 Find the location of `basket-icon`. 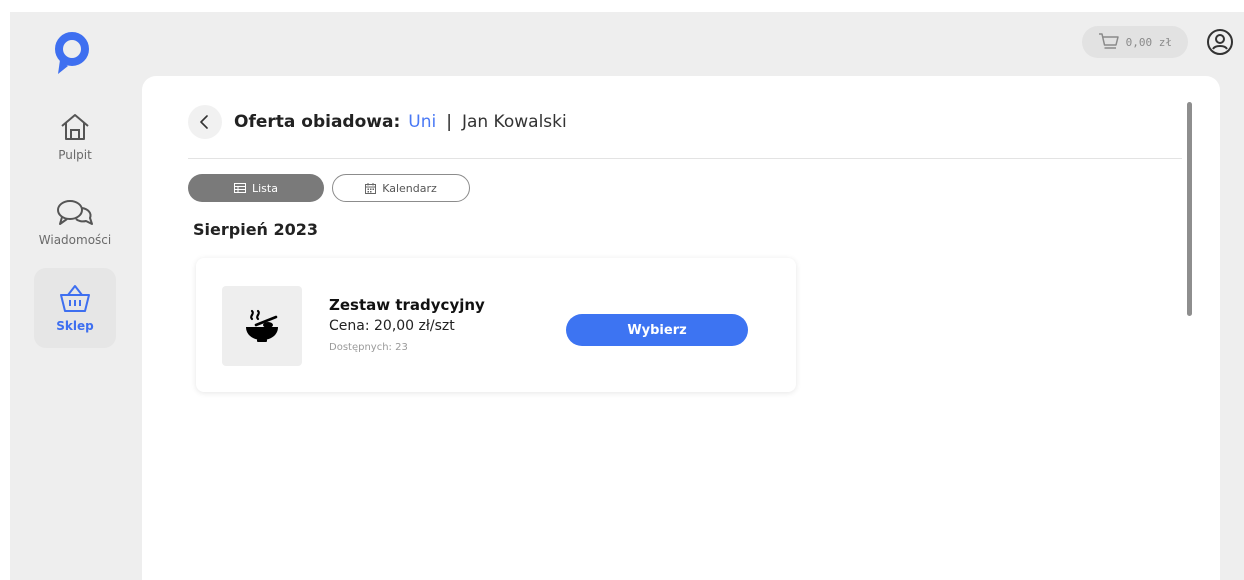

basket-icon is located at coordinates (75, 298).